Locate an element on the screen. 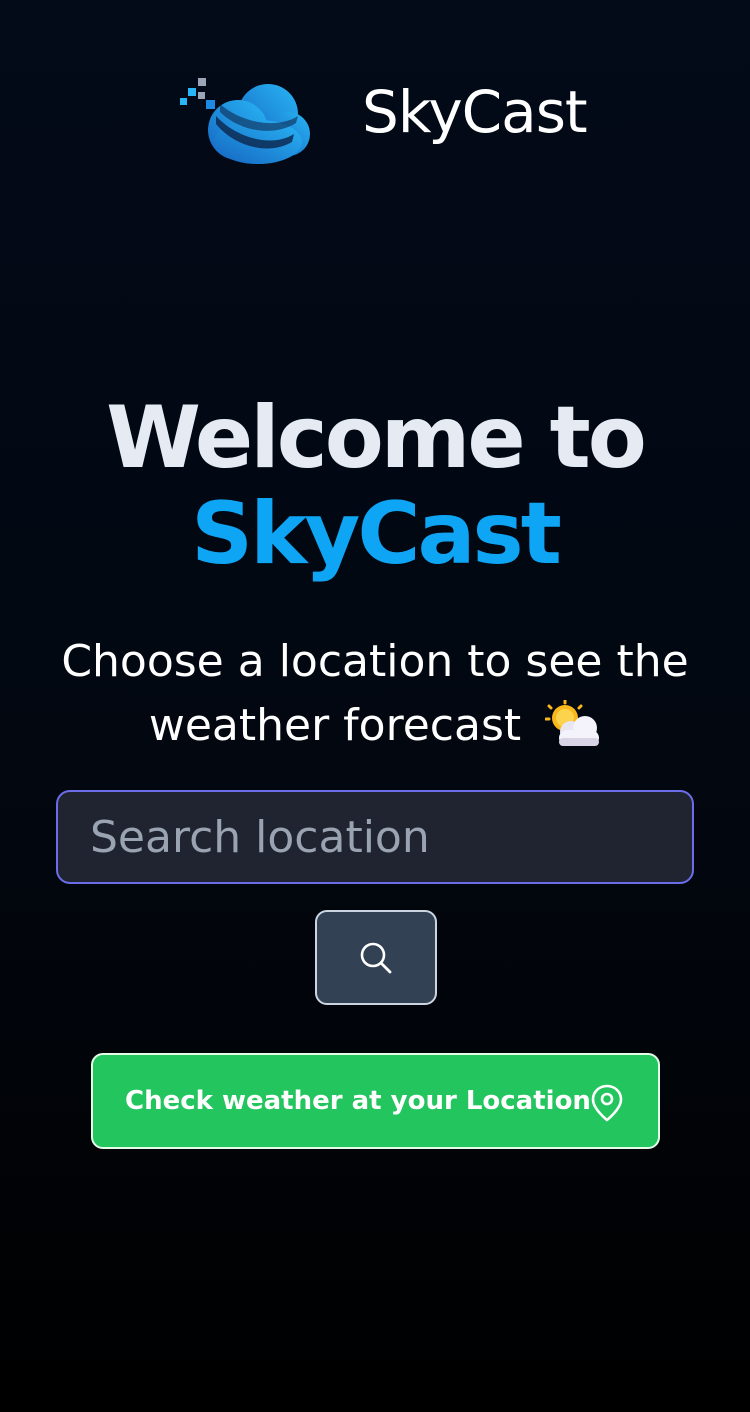 The width and height of the screenshot is (750, 1412). welcome-heading: Welcome to SkyCast is located at coordinates (375, 486).